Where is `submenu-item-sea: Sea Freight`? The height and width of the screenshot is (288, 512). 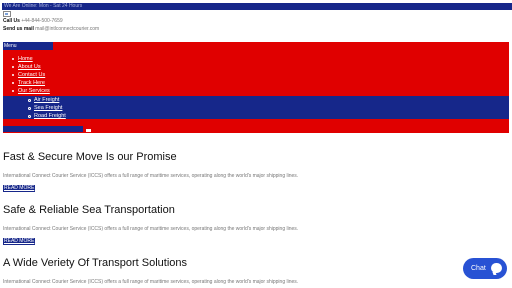 submenu-item-sea: Sea Freight is located at coordinates (46, 108).